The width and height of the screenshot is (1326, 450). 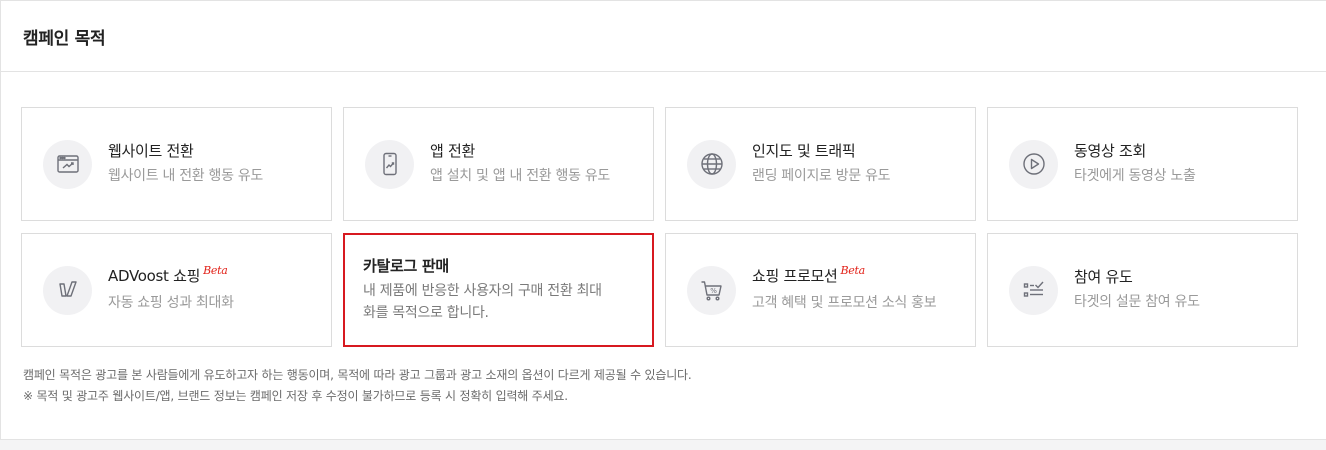 I want to click on card-title: ADVoost 쇼핑 Beta, so click(x=171, y=276).